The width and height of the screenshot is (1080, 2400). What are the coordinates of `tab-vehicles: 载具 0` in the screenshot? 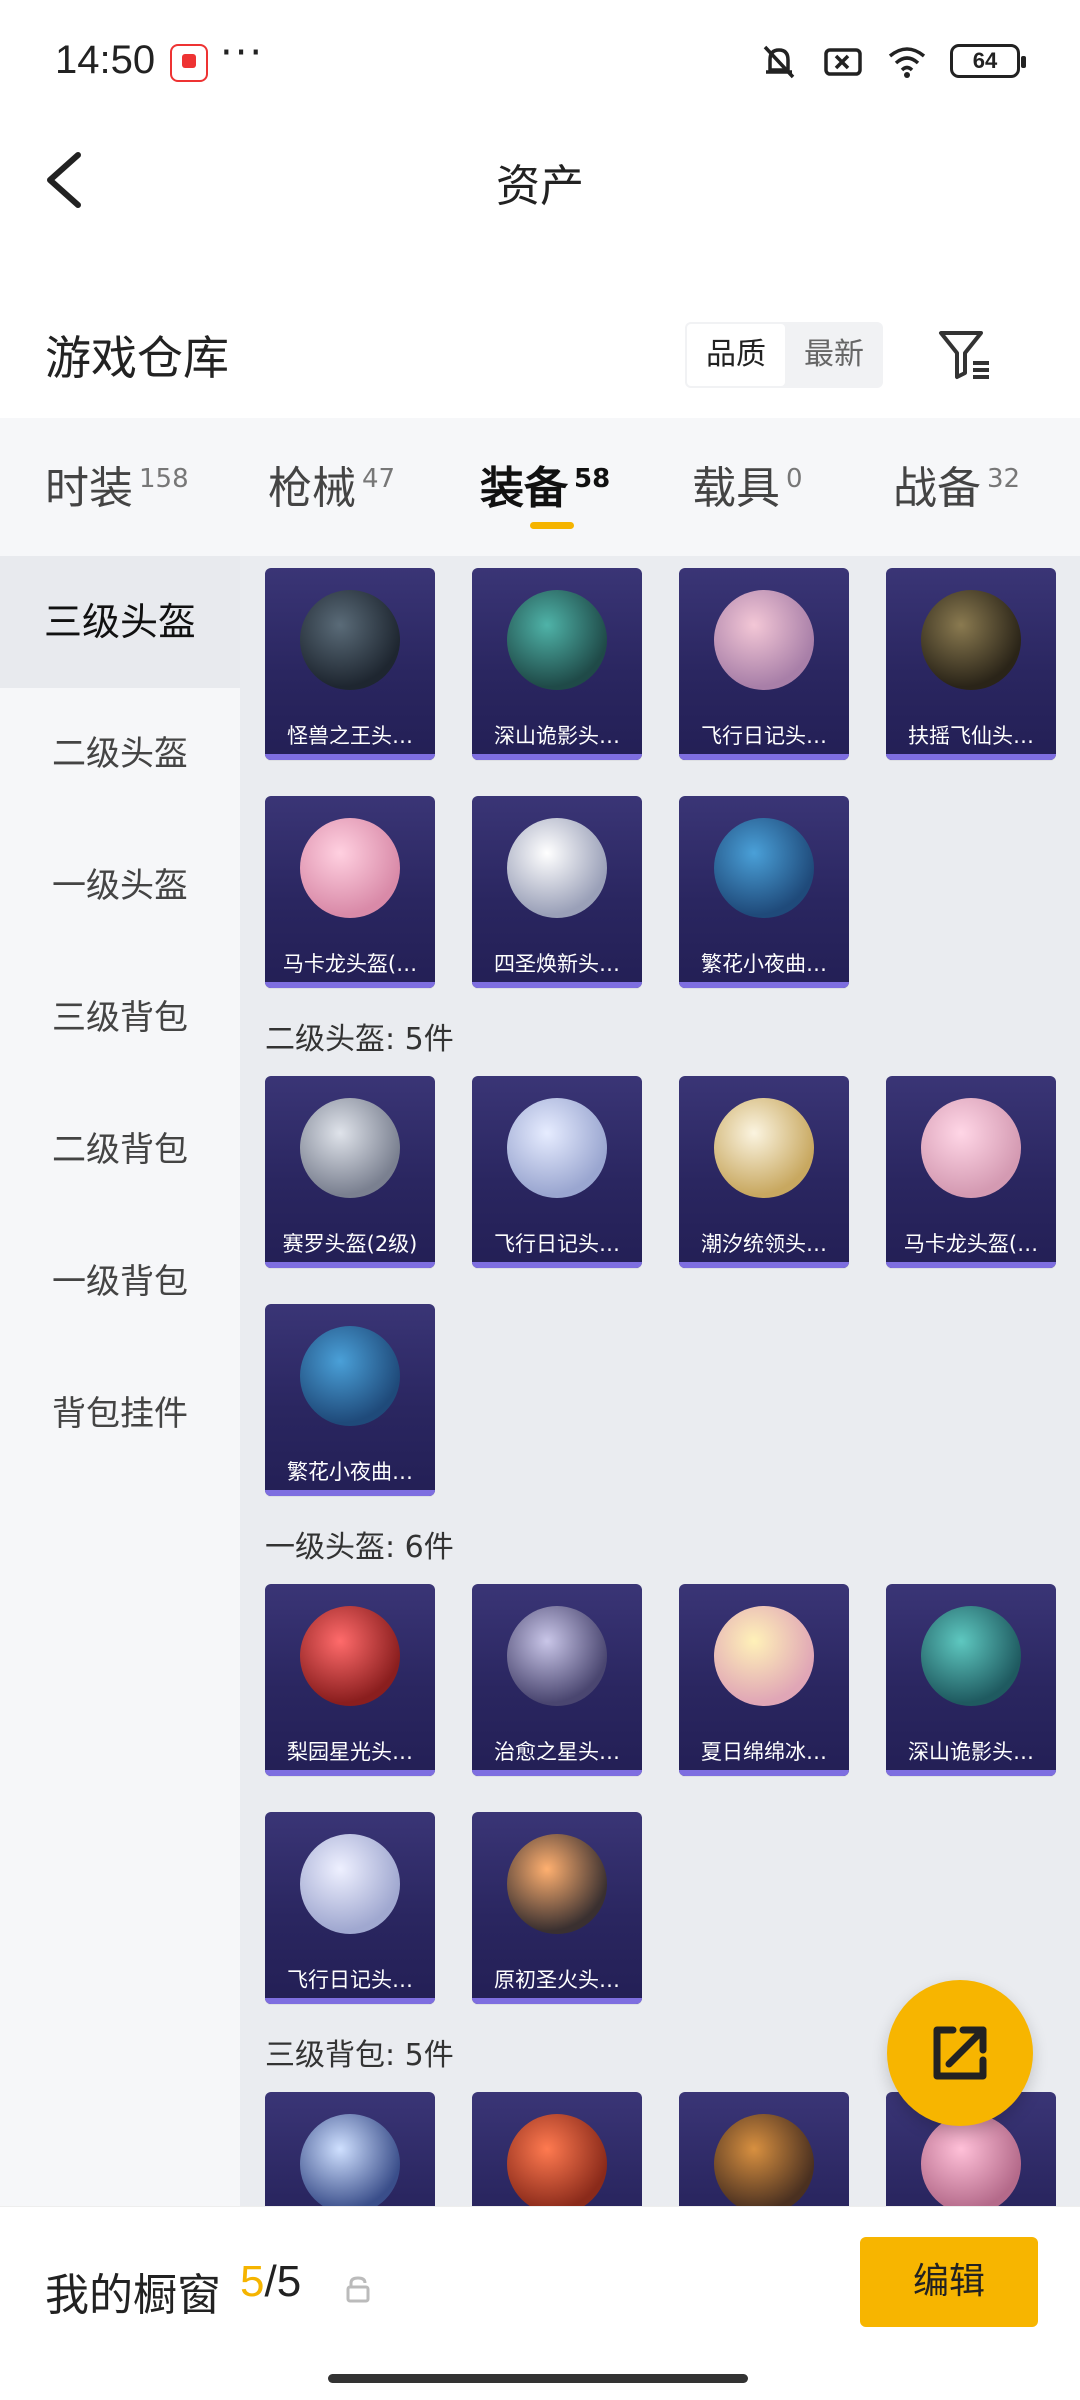 It's located at (747, 484).